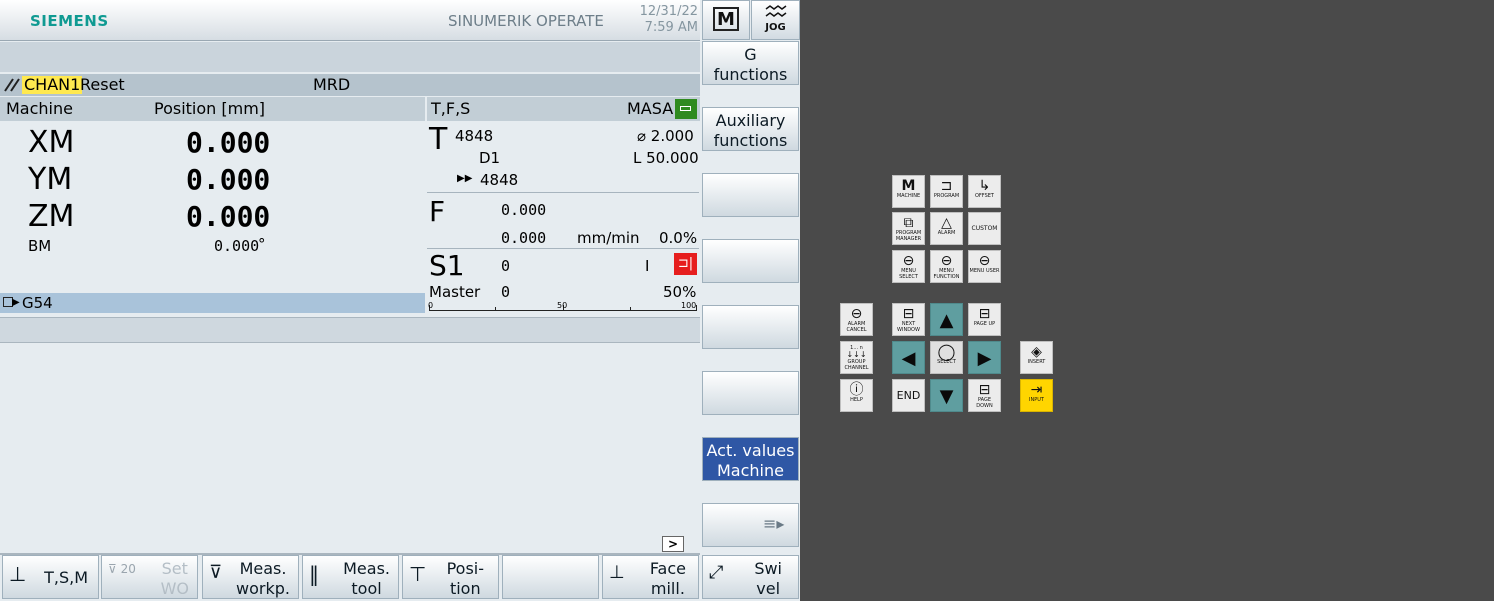  What do you see at coordinates (750, 525) in the screenshot?
I see `softkey-more: ≡▸` at bounding box center [750, 525].